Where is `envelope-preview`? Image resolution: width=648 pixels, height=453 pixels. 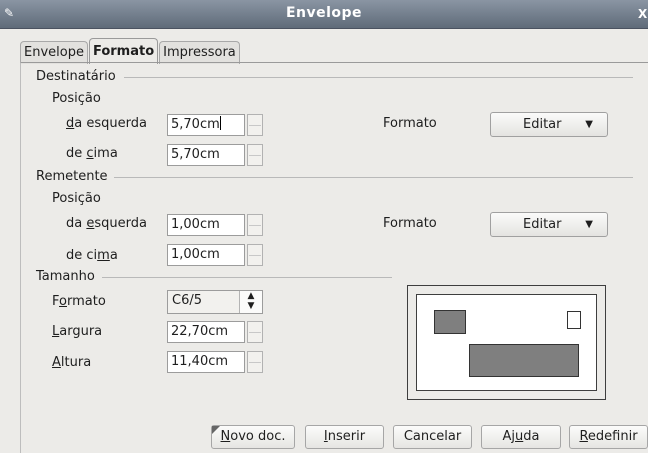
envelope-preview is located at coordinates (506, 342).